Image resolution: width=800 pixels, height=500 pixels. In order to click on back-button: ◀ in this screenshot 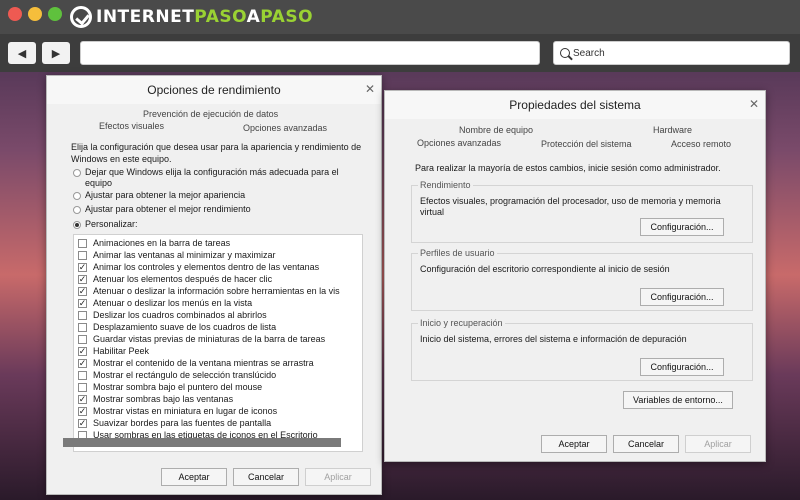, I will do `click(22, 53)`.